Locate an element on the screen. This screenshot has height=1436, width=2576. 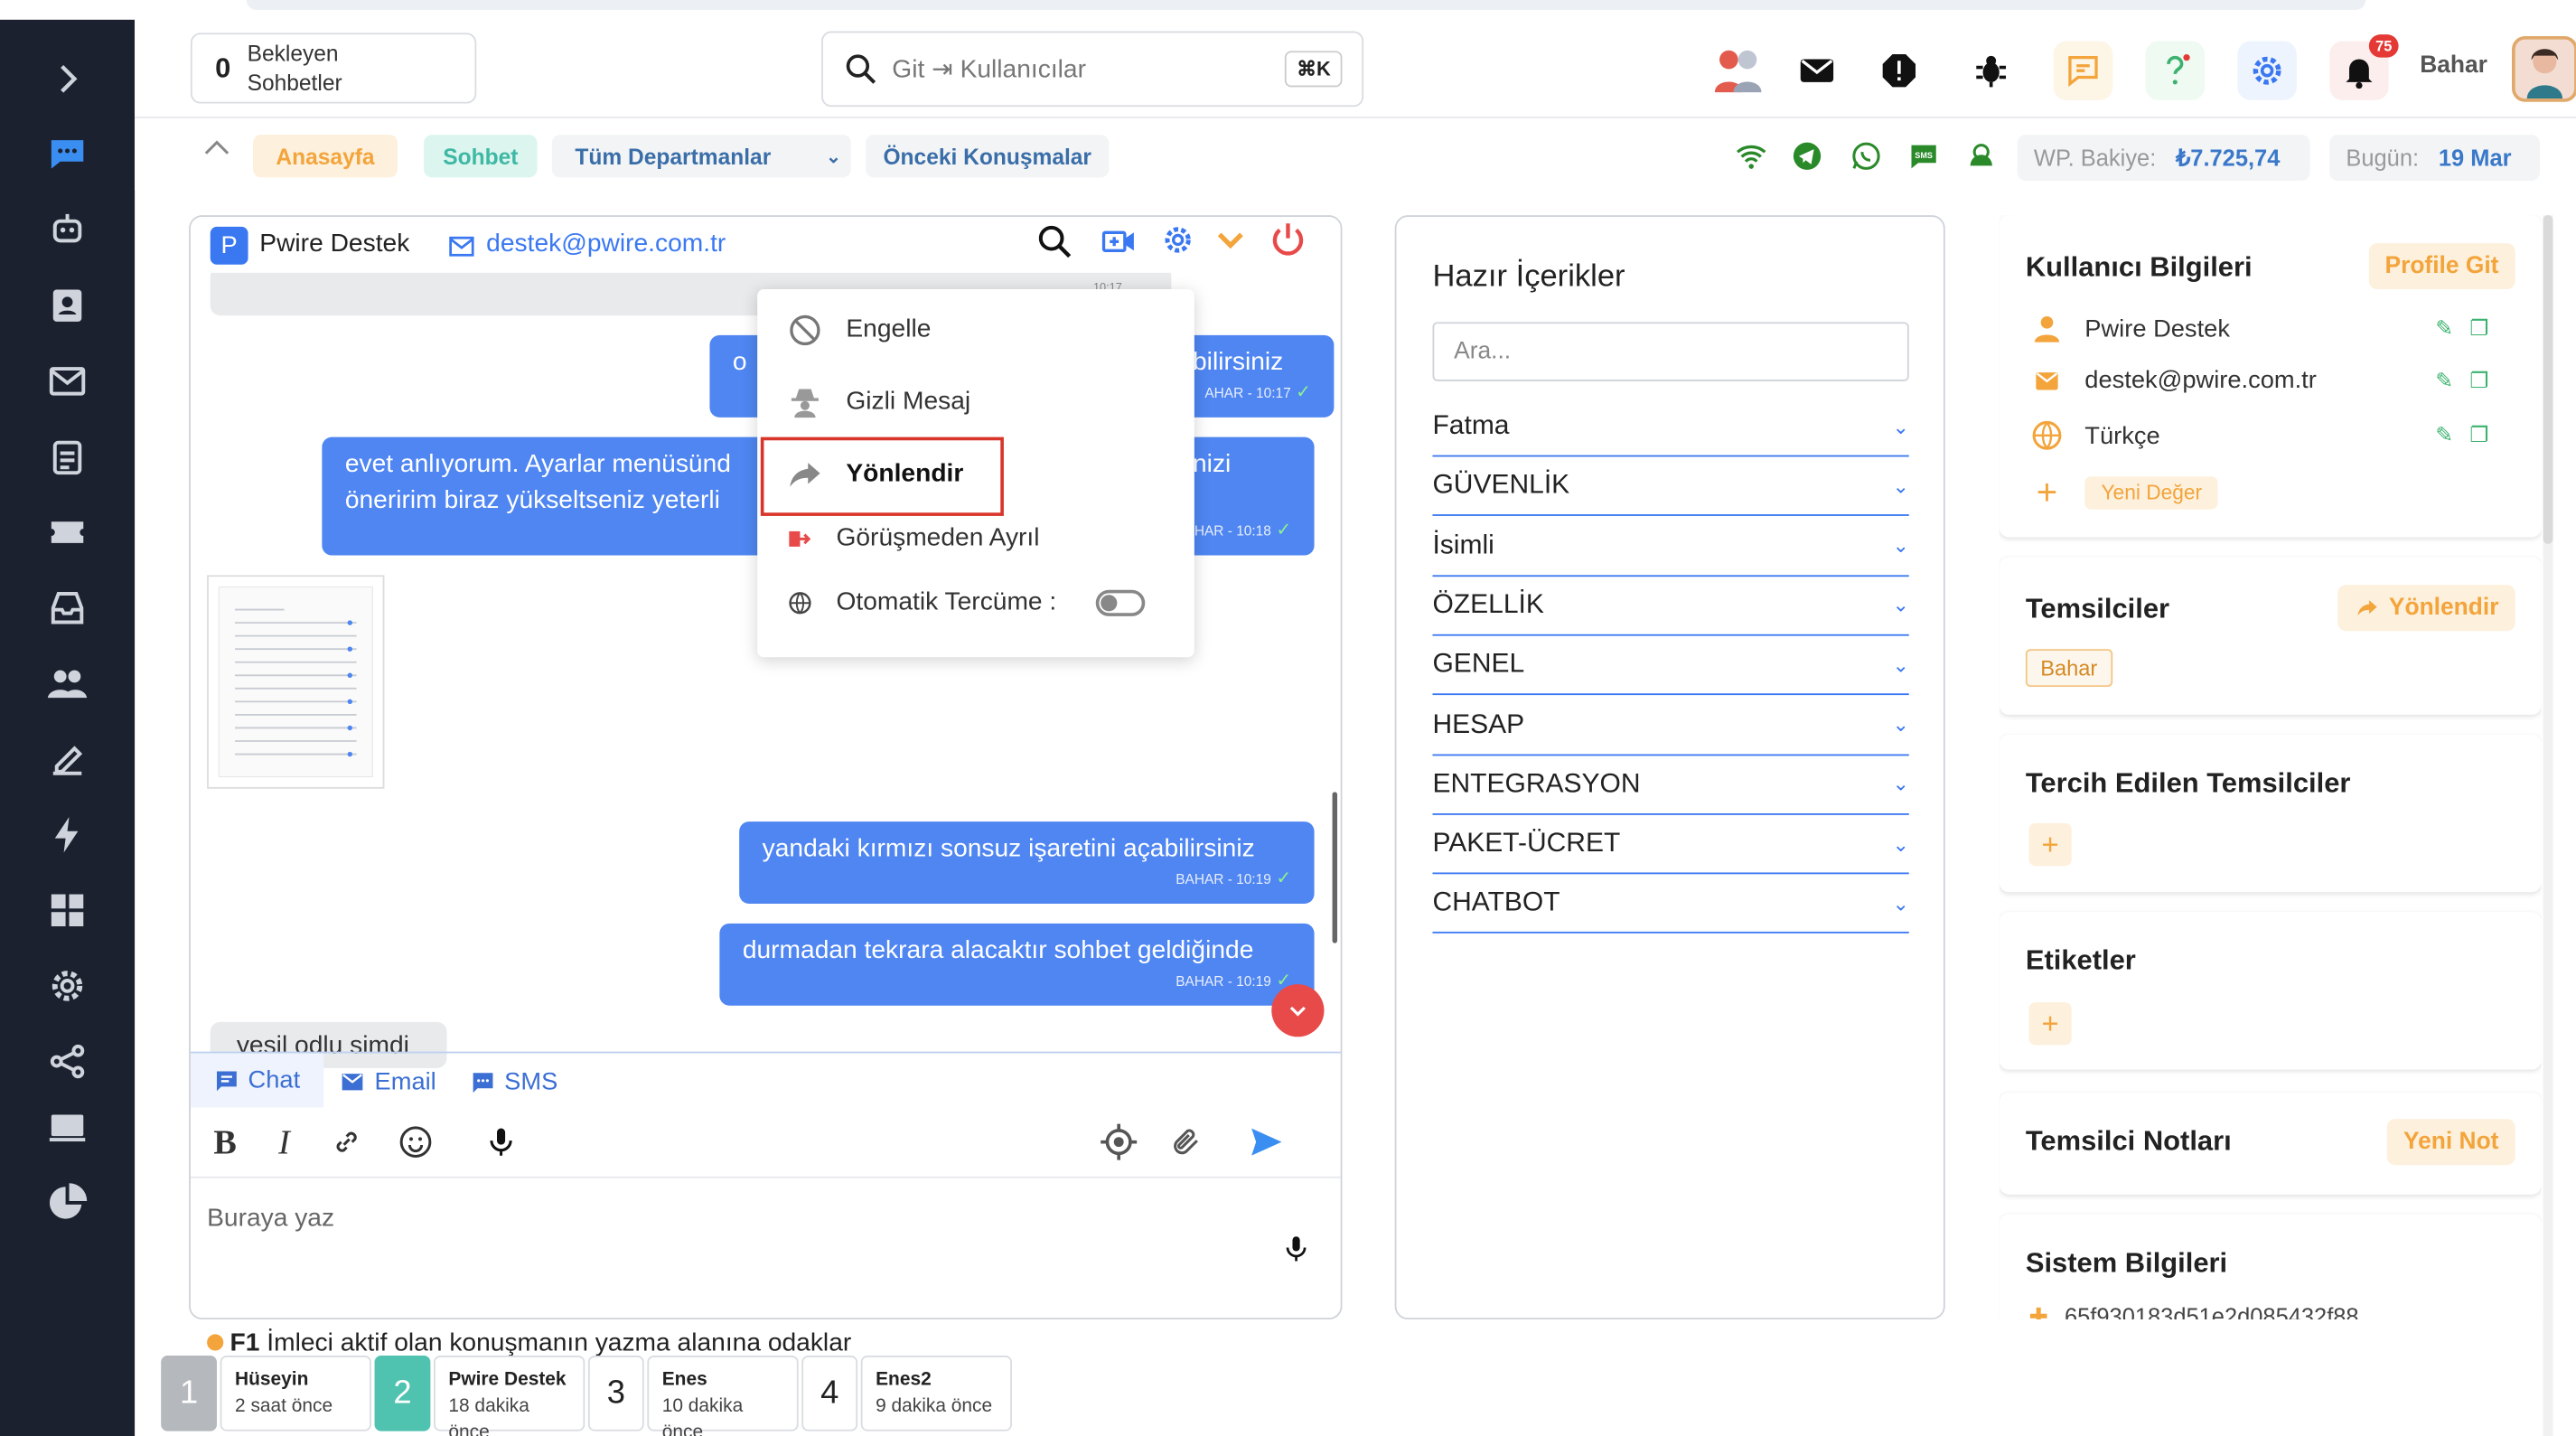
queue-item: Hüseyin 2 saat önce is located at coordinates (295, 1393).